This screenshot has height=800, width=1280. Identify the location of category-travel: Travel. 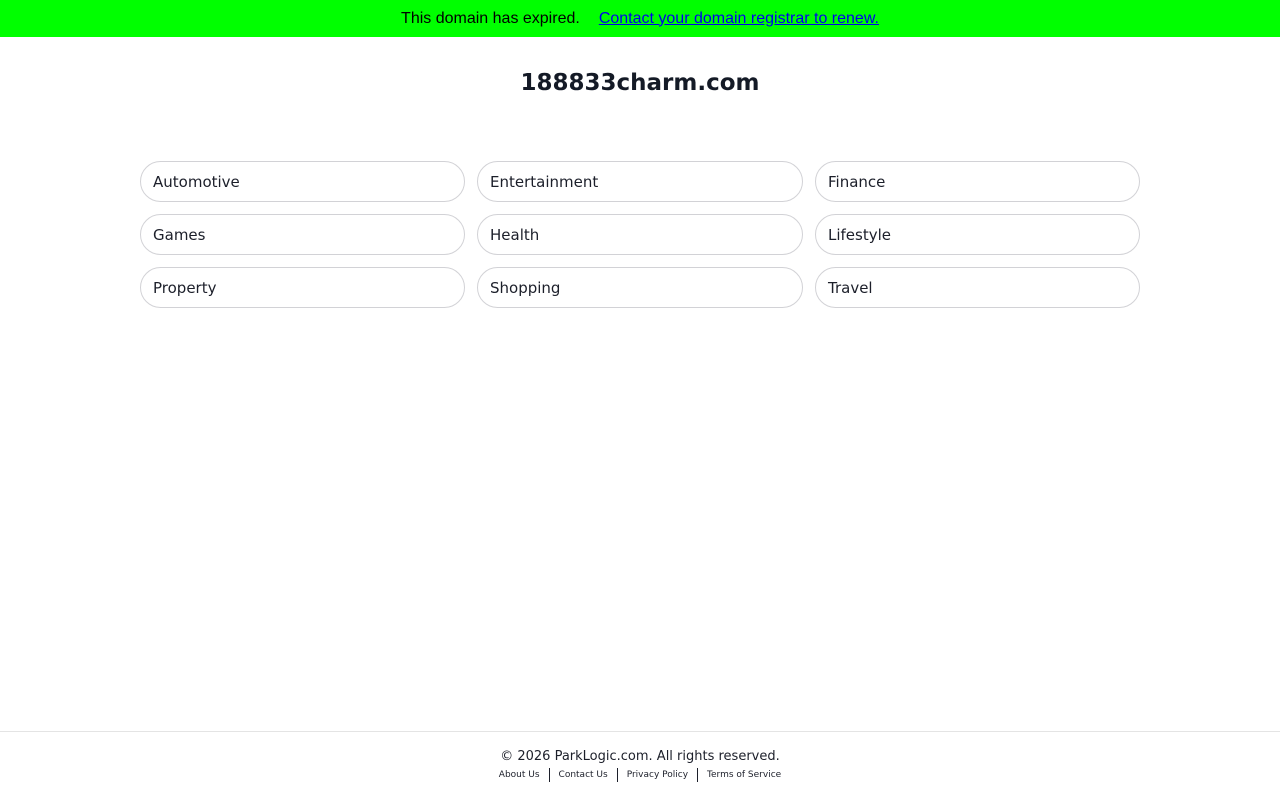
(977, 287).